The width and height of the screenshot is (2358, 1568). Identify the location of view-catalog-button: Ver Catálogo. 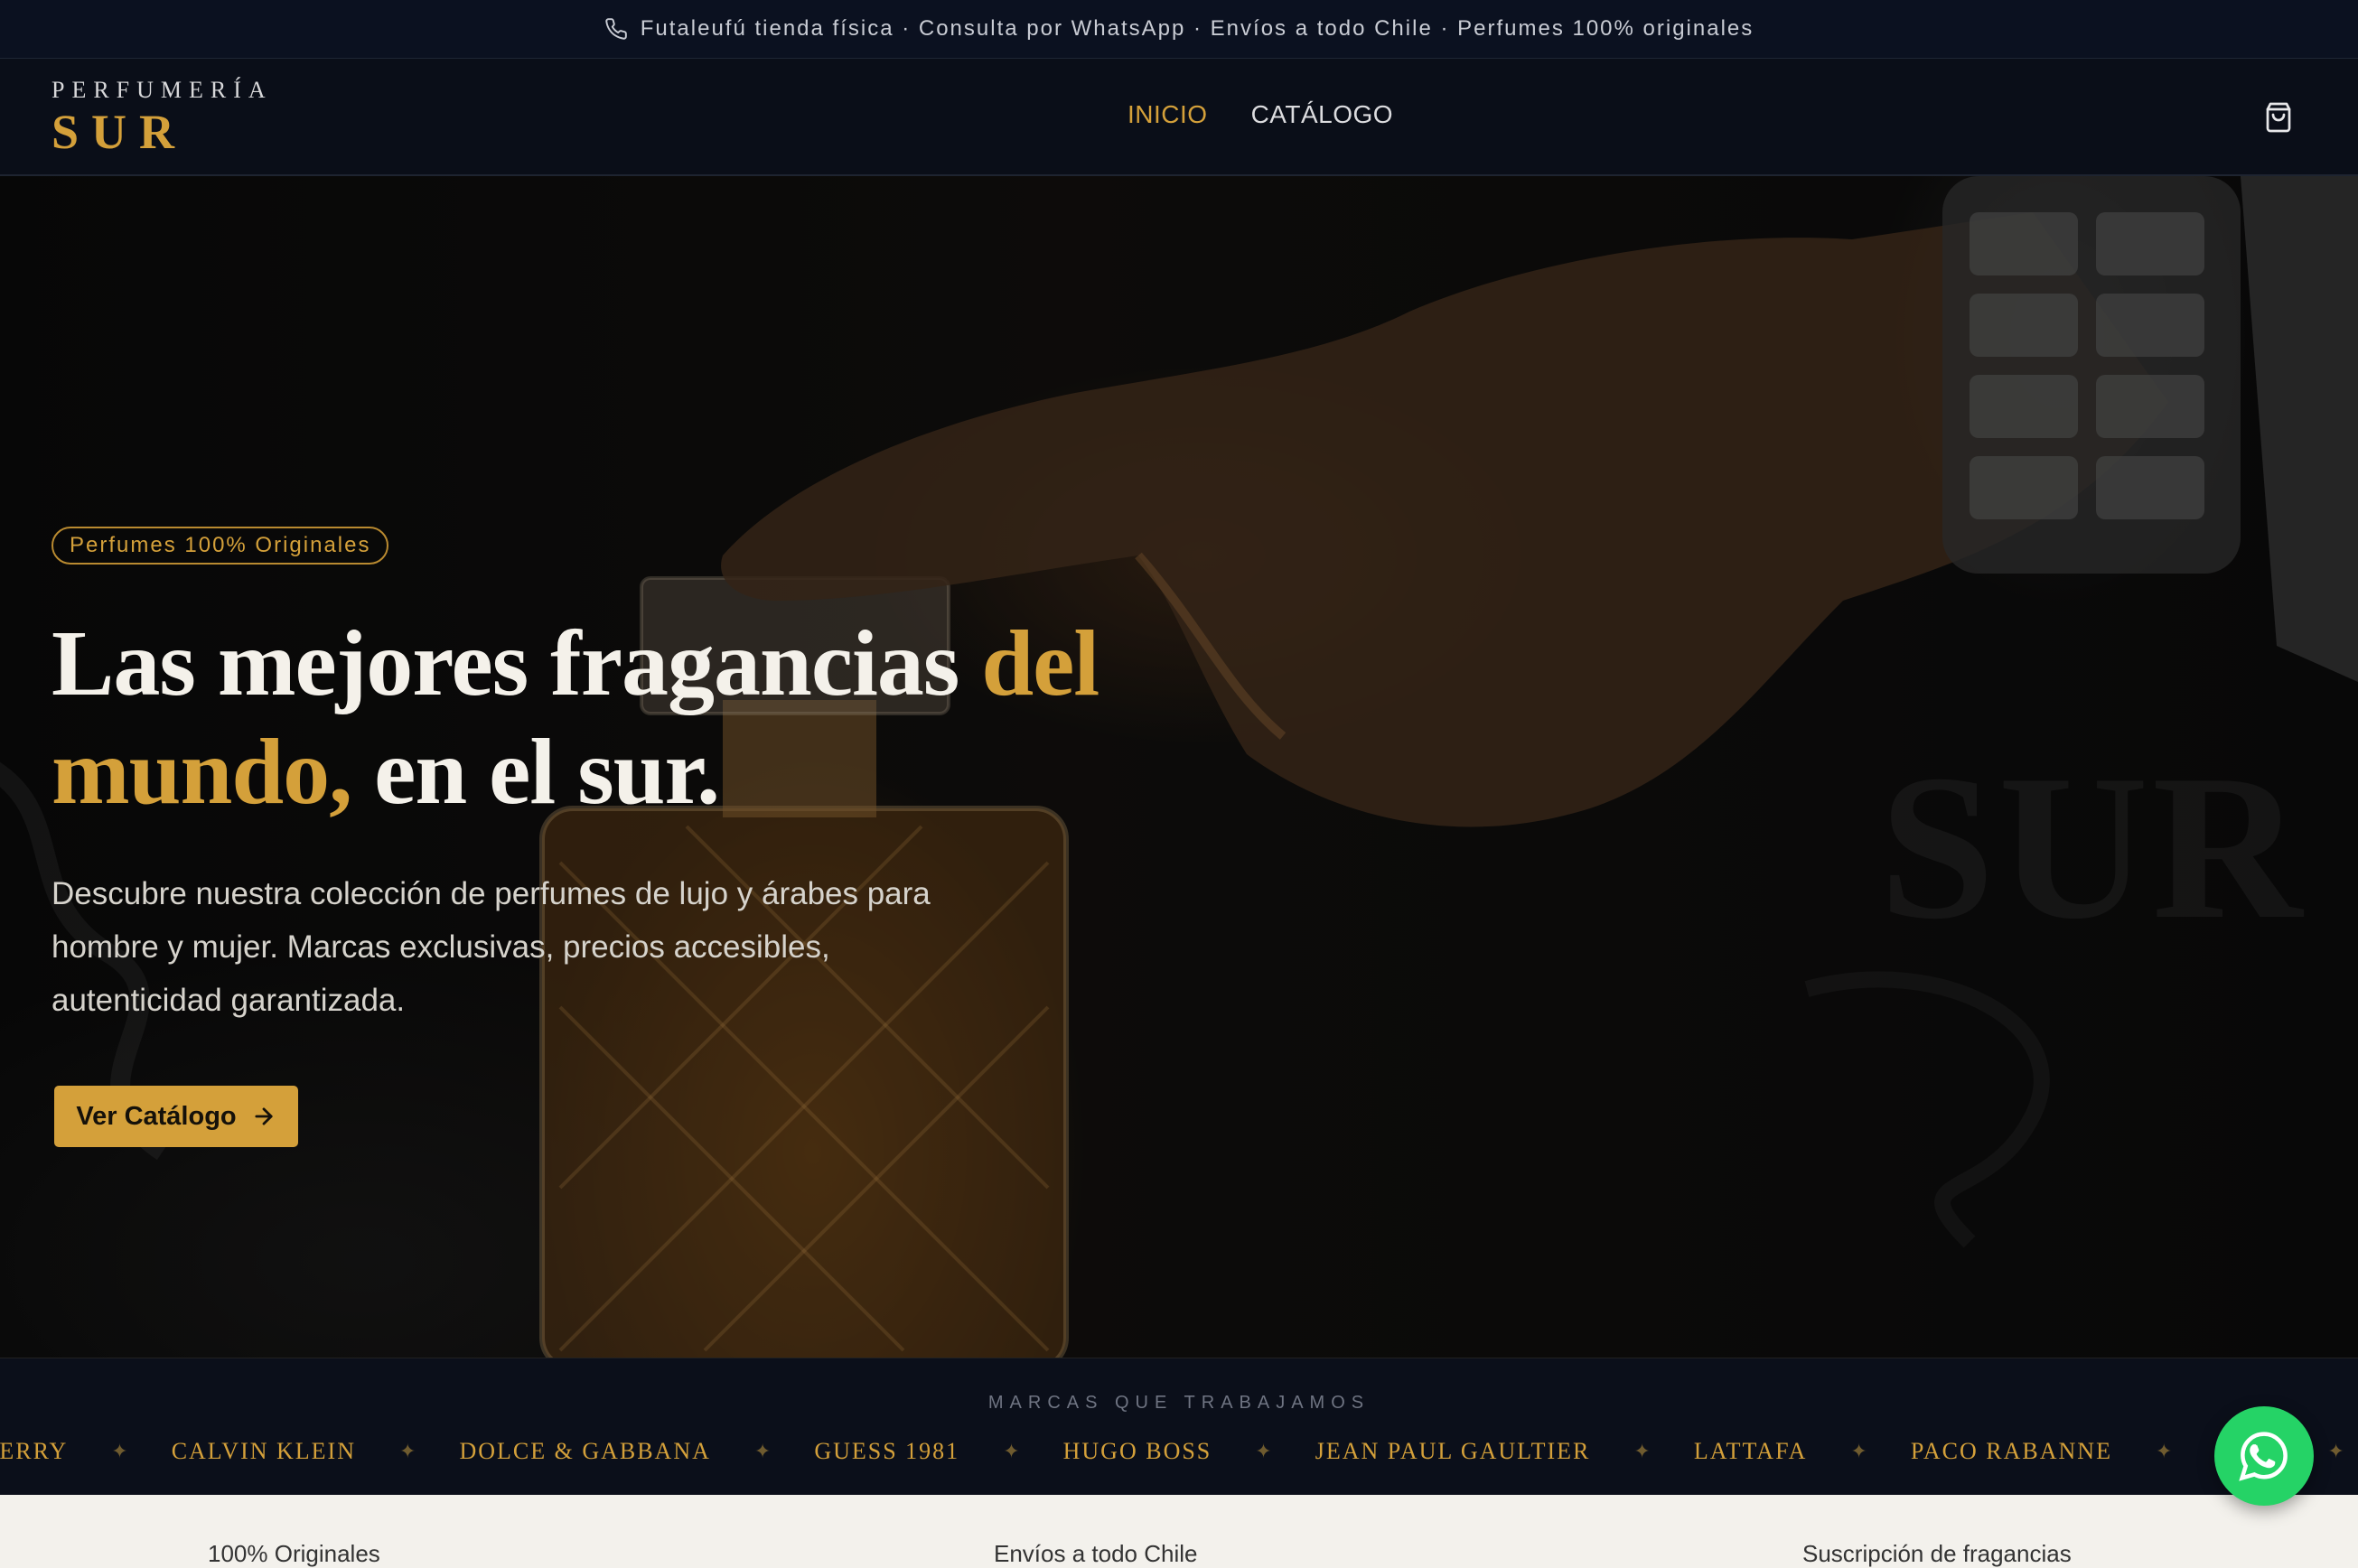
(176, 1116).